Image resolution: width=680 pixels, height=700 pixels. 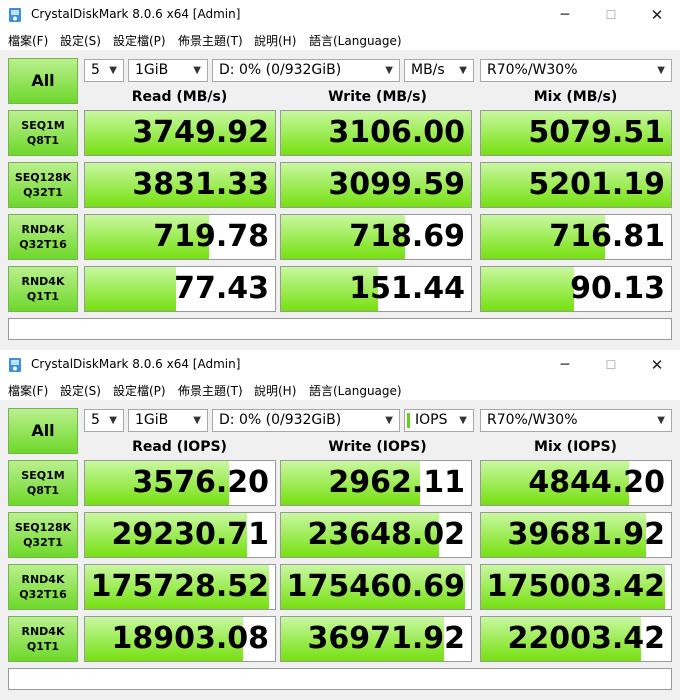 I want to click on unit-value: MB/s, so click(x=428, y=70).